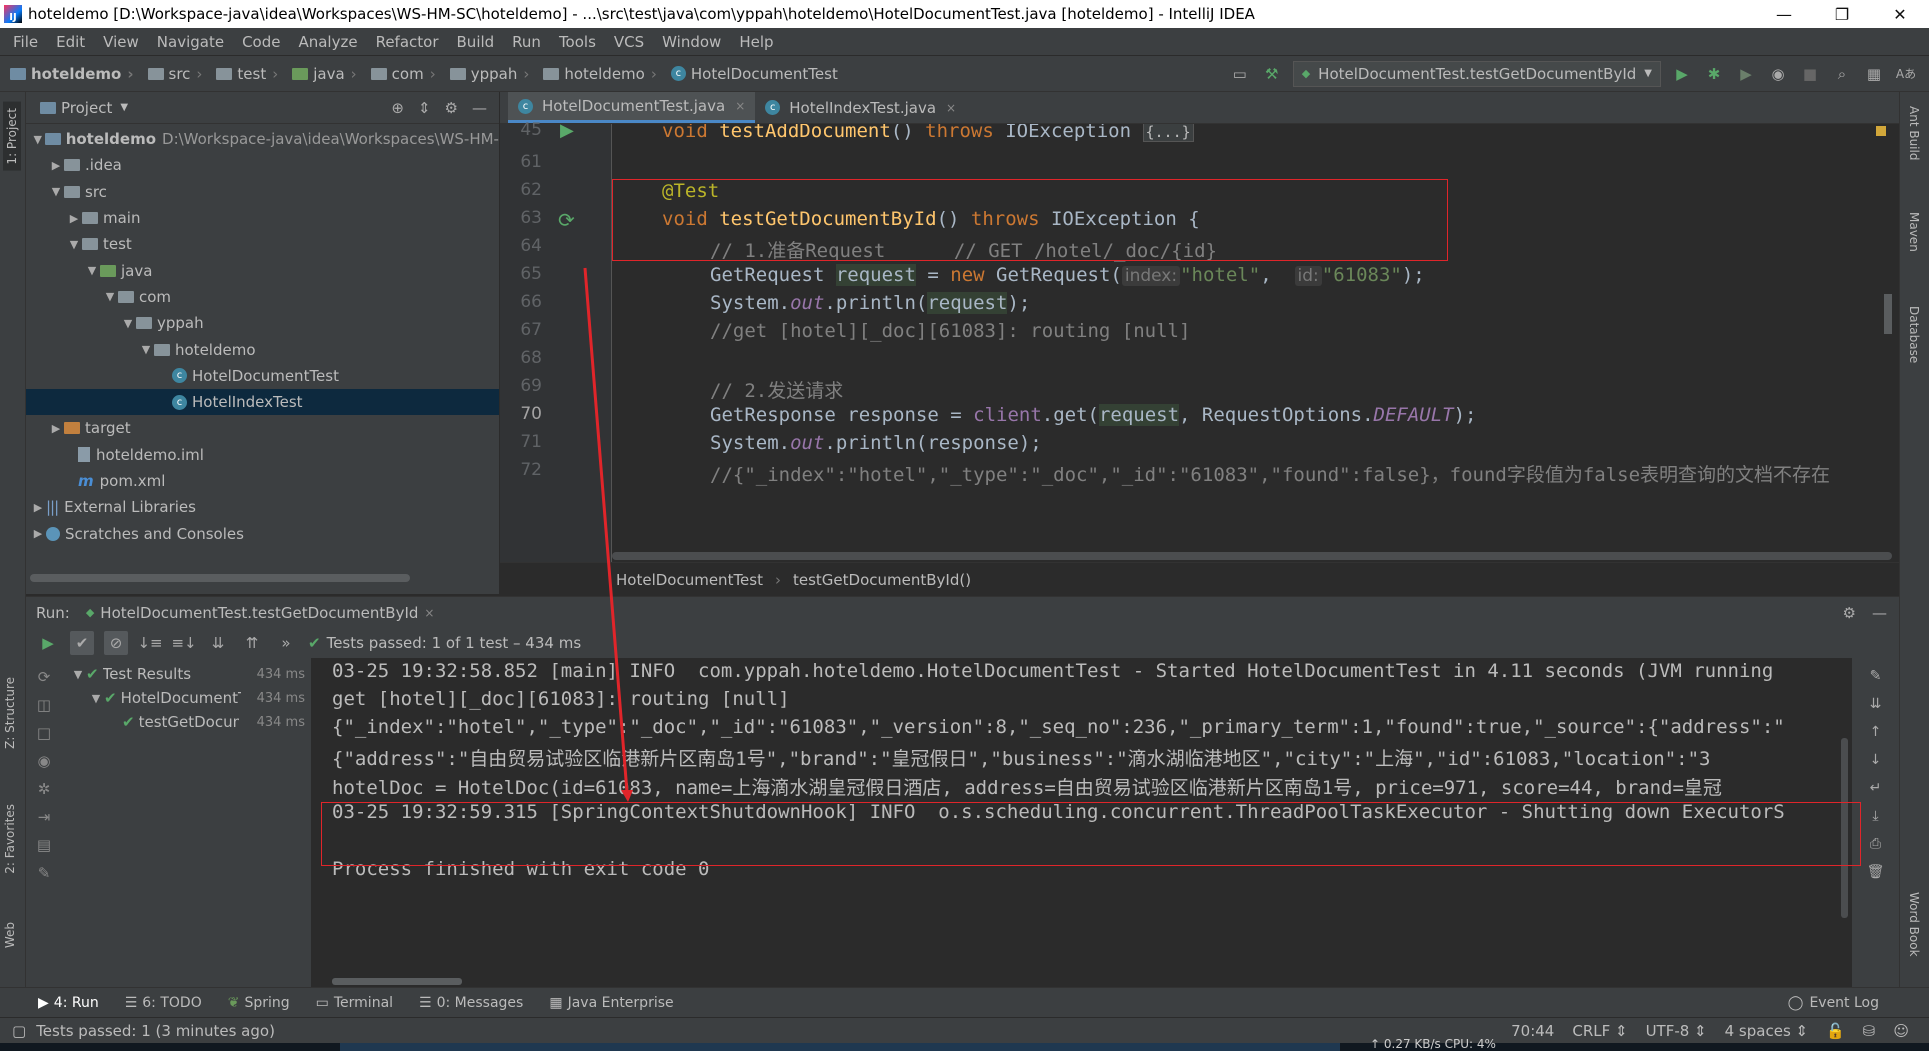 This screenshot has width=1929, height=1051. Describe the element at coordinates (1835, 1031) in the screenshot. I see `lock-icon: 🔓` at that location.